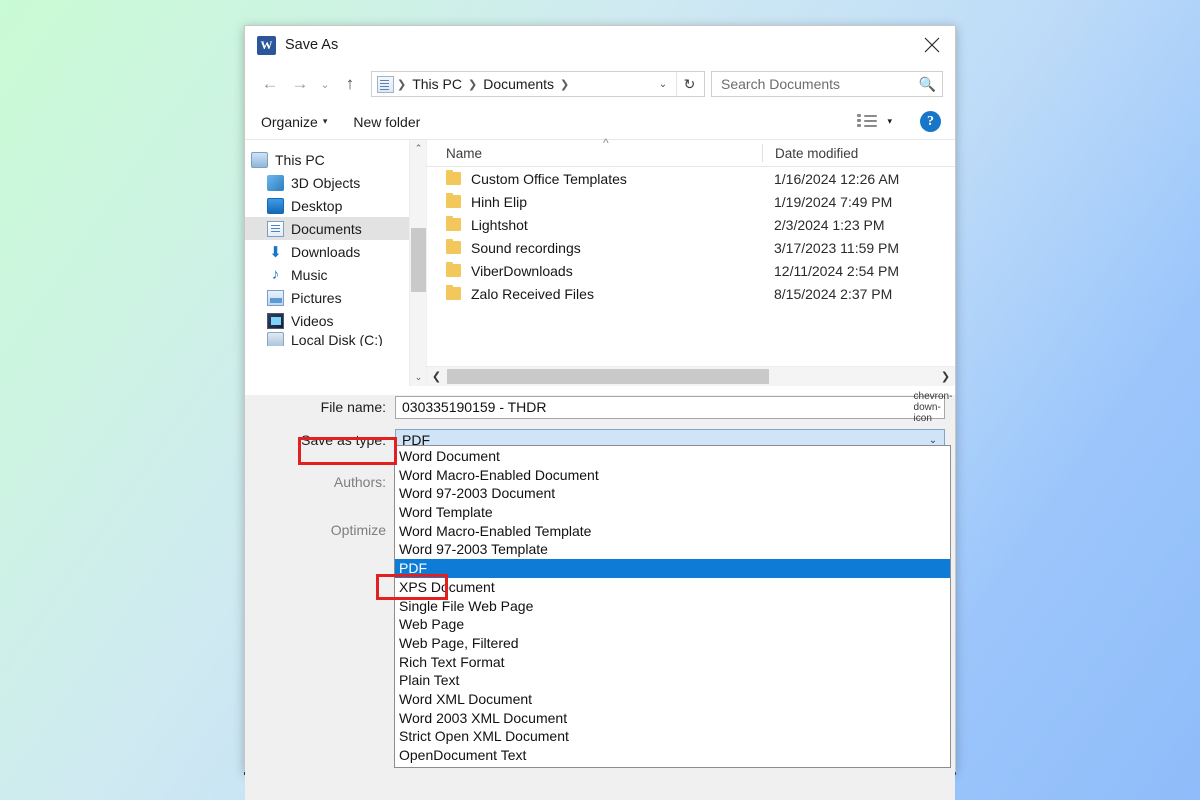 This screenshot has height=800, width=1200. Describe the element at coordinates (833, 293) in the screenshot. I see `file-date-cell: 8/15/2024 2:37 PM` at that location.